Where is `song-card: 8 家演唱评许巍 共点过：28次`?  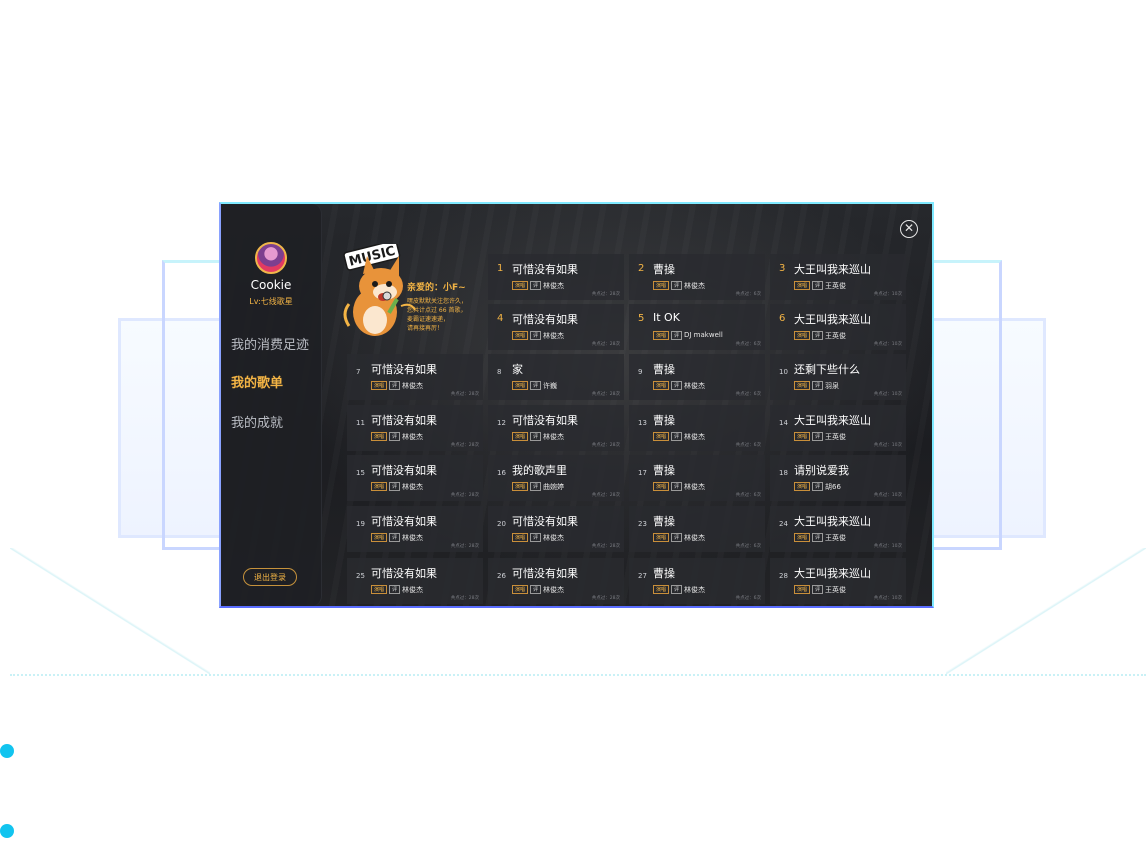 song-card: 8 家演唱评许巍 共点过：28次 is located at coordinates (556, 377).